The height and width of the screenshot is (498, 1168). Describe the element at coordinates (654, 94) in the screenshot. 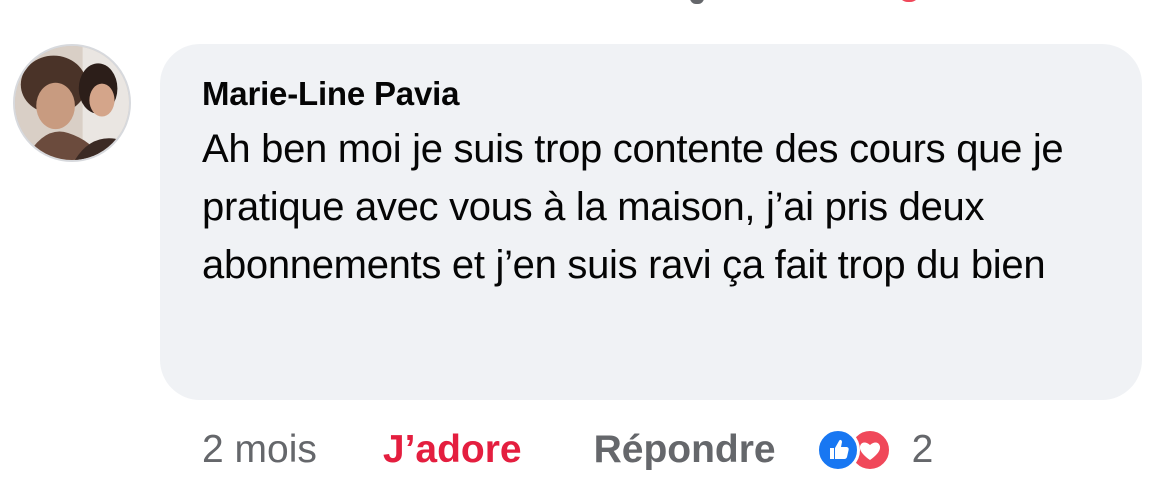

I see `comment-author: Marie-Line Pavia` at that location.